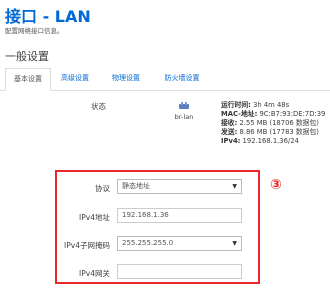  What do you see at coordinates (182, 78) in the screenshot?
I see `tab-firewall-settings: 防火墙设置` at bounding box center [182, 78].